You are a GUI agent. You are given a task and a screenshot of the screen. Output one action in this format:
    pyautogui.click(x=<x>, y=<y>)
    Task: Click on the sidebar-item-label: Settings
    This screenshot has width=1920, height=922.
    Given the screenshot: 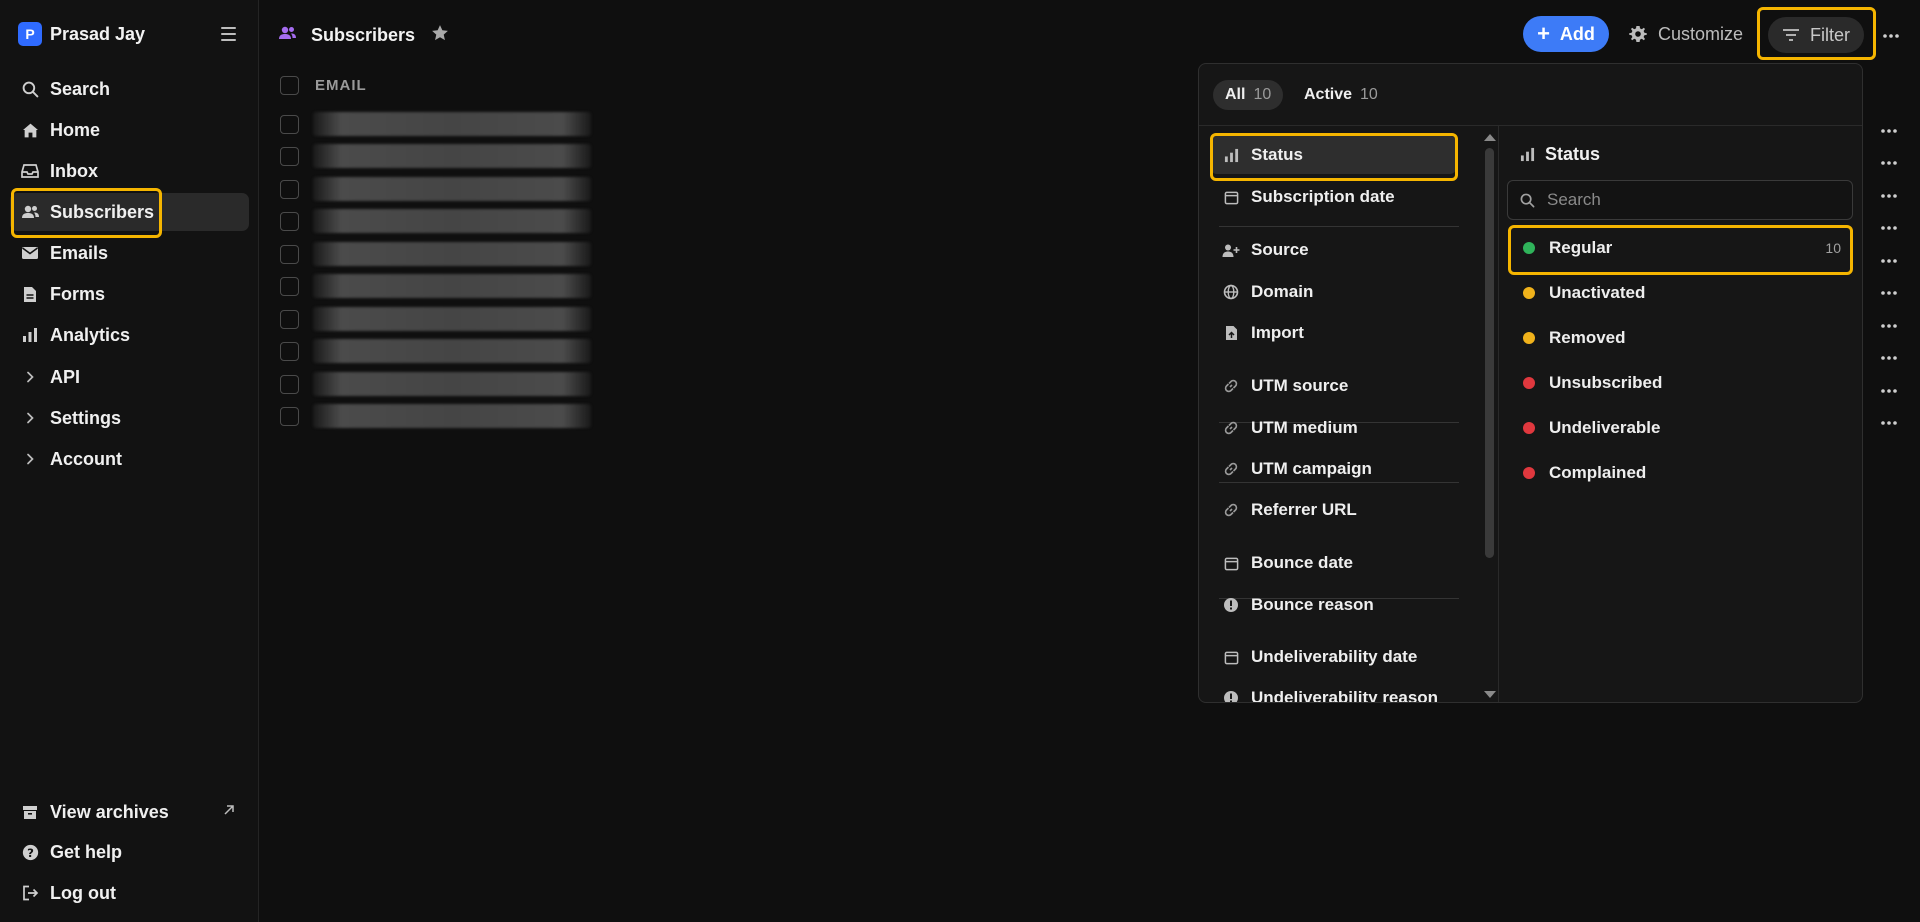 What is the action you would take?
    pyautogui.click(x=86, y=417)
    